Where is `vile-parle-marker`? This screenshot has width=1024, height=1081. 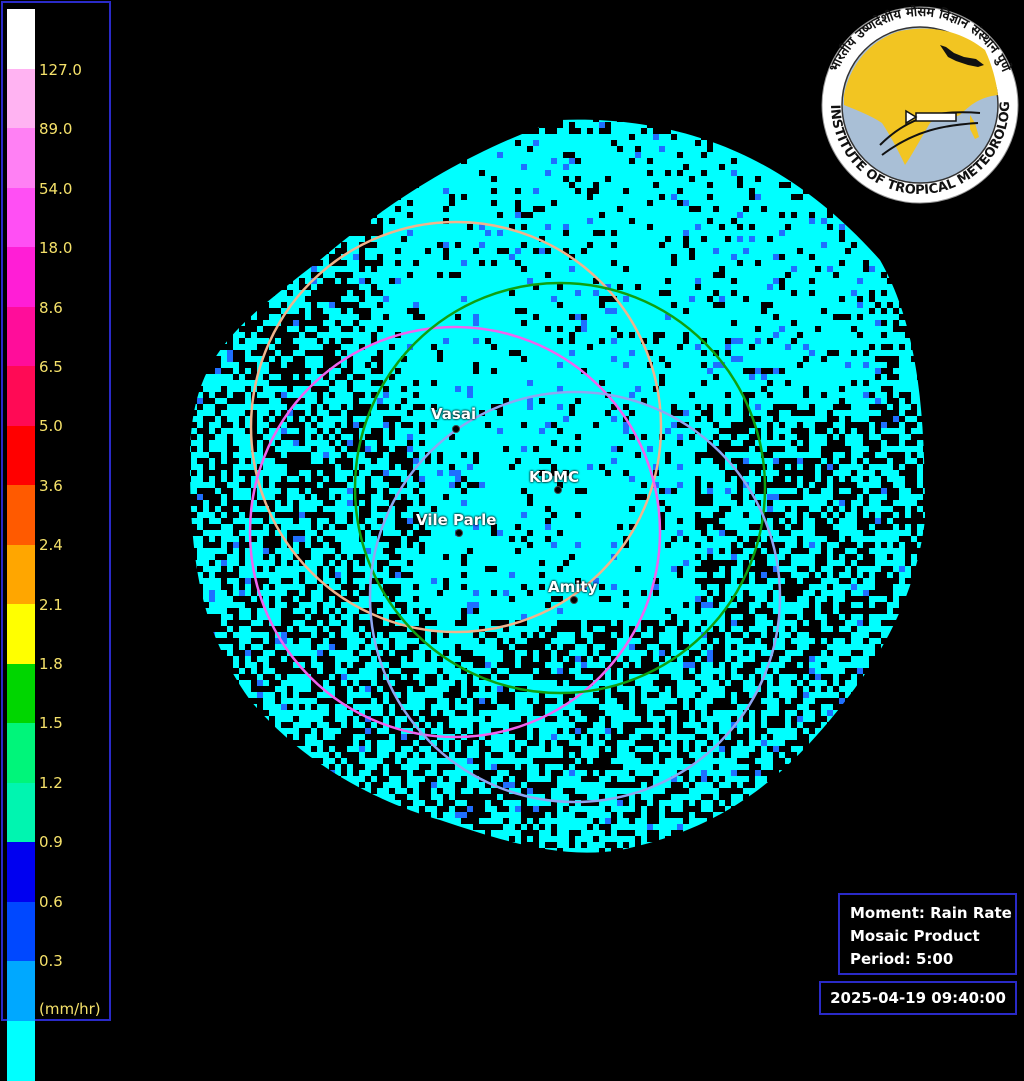 vile-parle-marker is located at coordinates (459, 533).